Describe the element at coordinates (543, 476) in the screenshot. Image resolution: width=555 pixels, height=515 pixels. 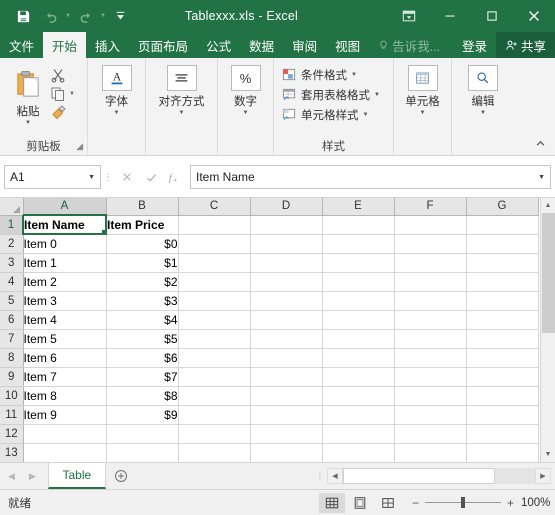
I see `scroll-right-button: ▶` at that location.